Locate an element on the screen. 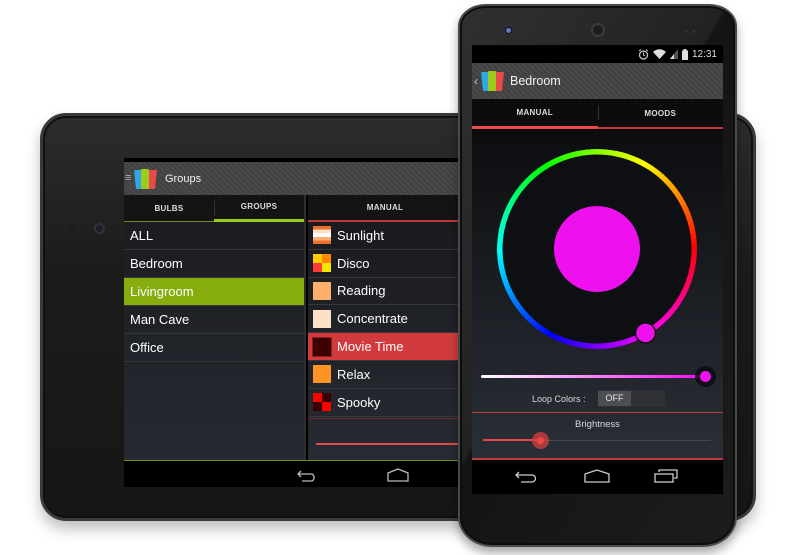  relax-swatch-icon is located at coordinates (322, 374).